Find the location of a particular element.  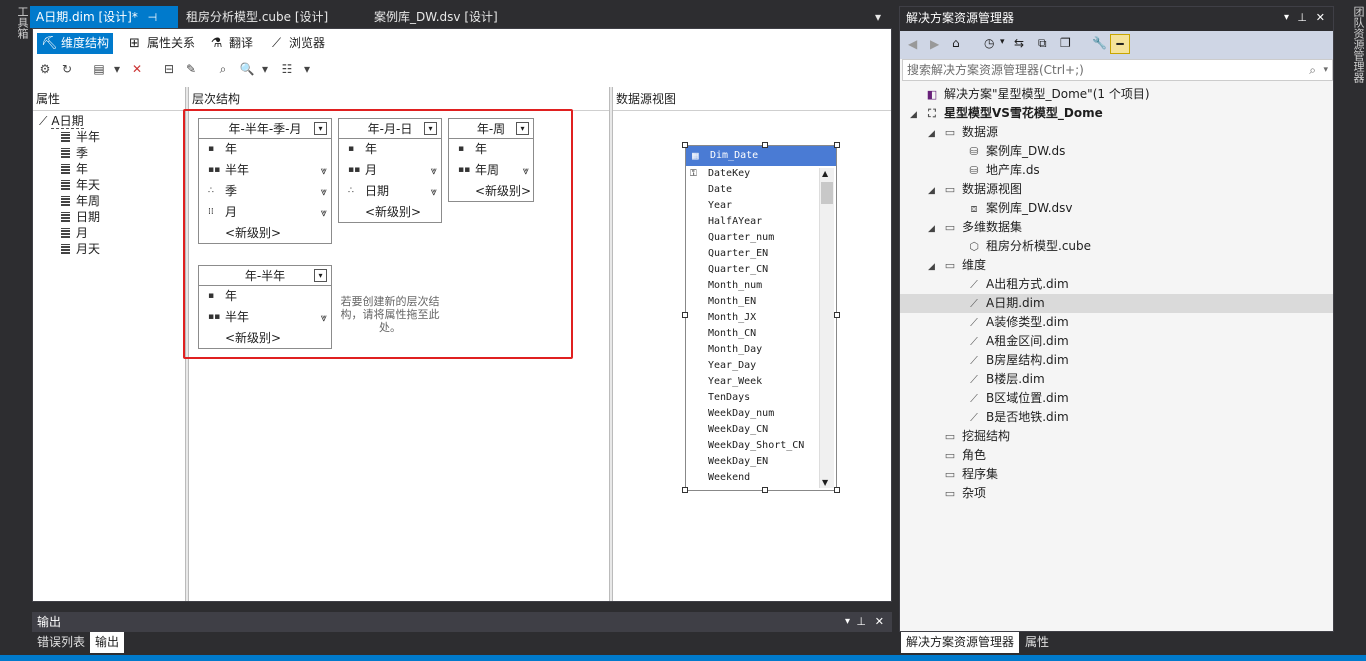

tree-item: ⟋ A出租方式.dim is located at coordinates (1142, 284).